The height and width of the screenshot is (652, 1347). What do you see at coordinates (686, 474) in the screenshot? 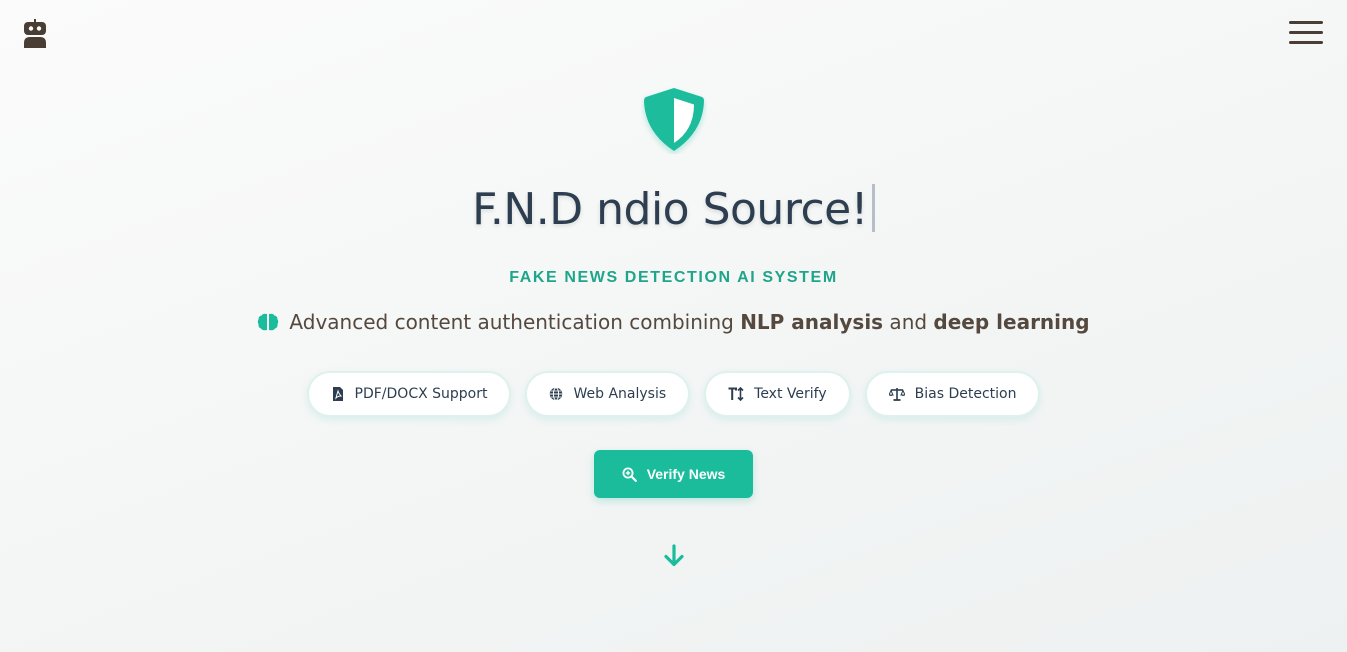
I see `verify-news-label: Verify News` at bounding box center [686, 474].